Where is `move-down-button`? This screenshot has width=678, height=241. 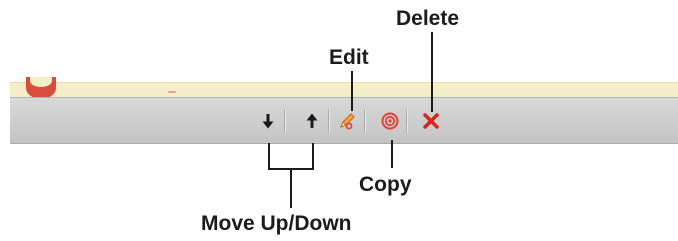
move-down-button is located at coordinates (268, 121).